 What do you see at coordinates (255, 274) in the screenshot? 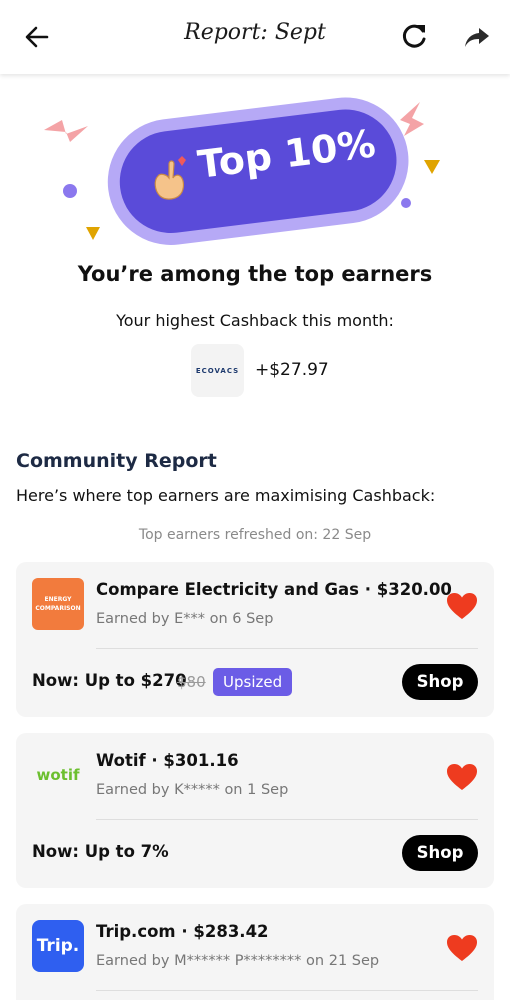
I see `headline: You’re among the top earners` at bounding box center [255, 274].